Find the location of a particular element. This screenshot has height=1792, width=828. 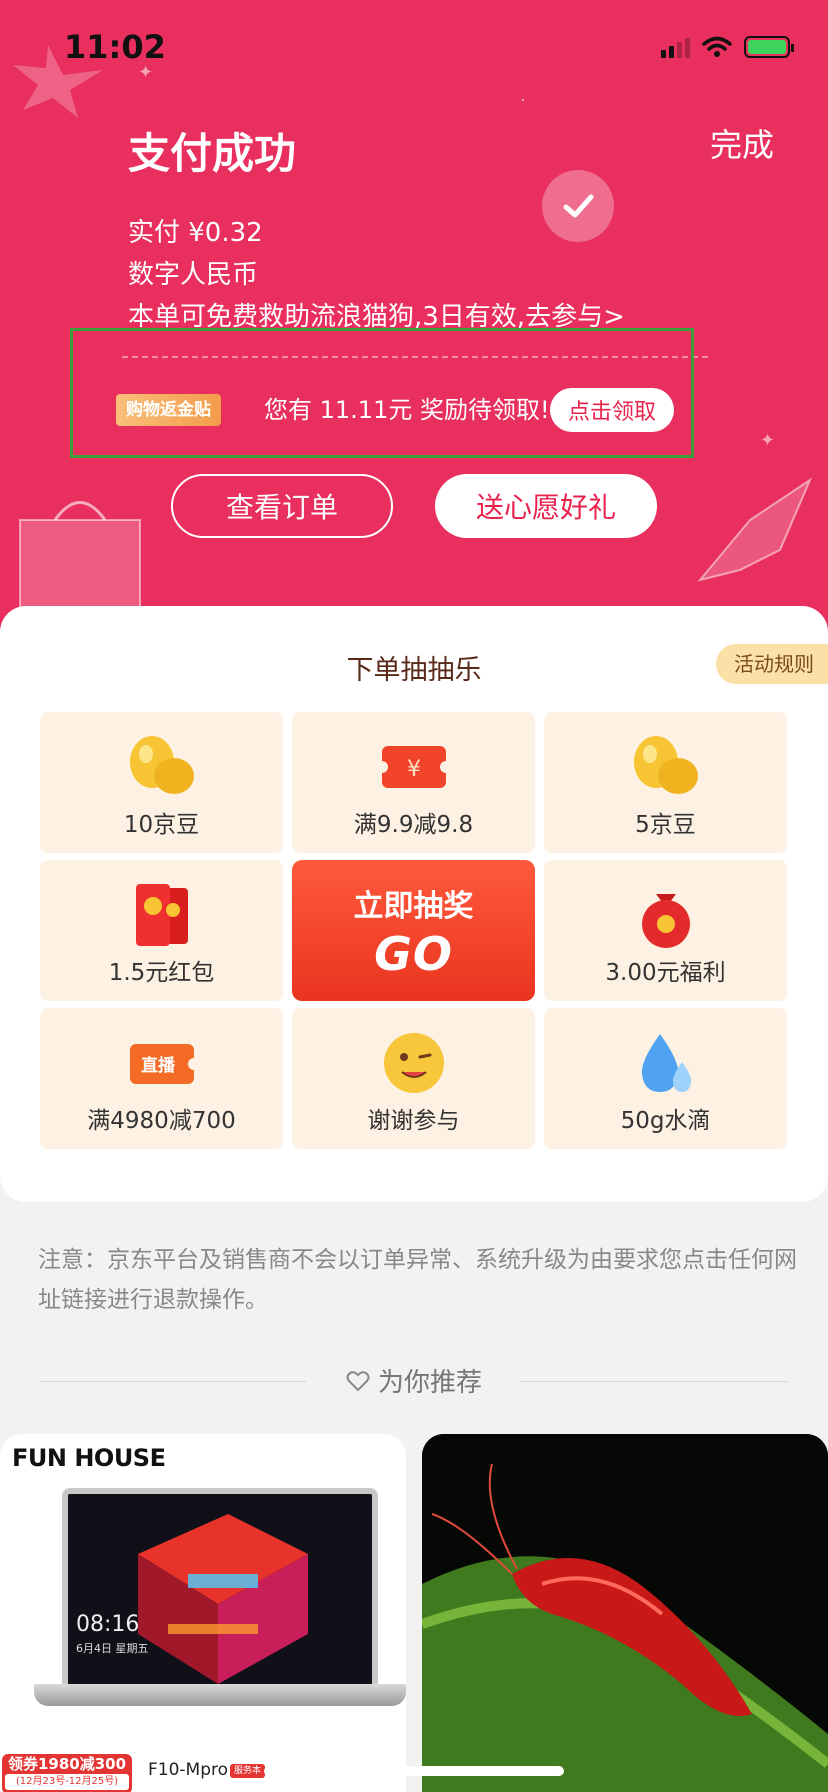

prize-cell: 50g水滴 is located at coordinates (665, 1078).